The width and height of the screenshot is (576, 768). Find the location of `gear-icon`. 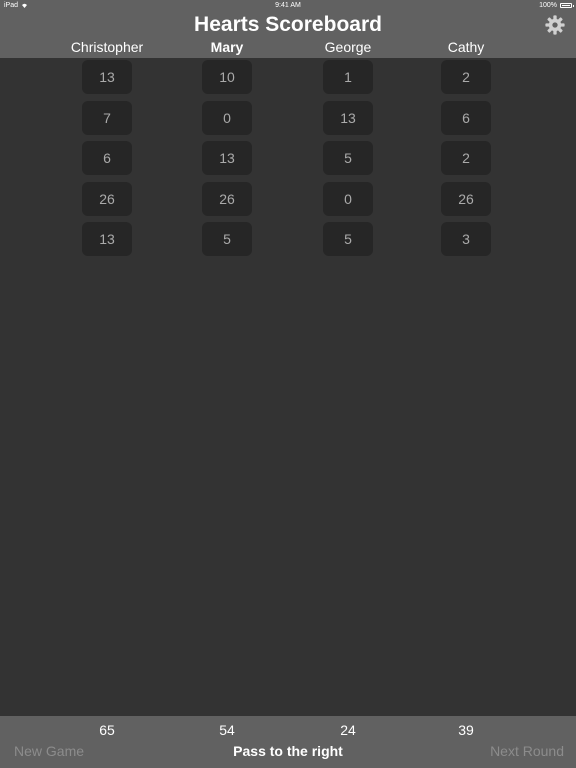

gear-icon is located at coordinates (555, 25).